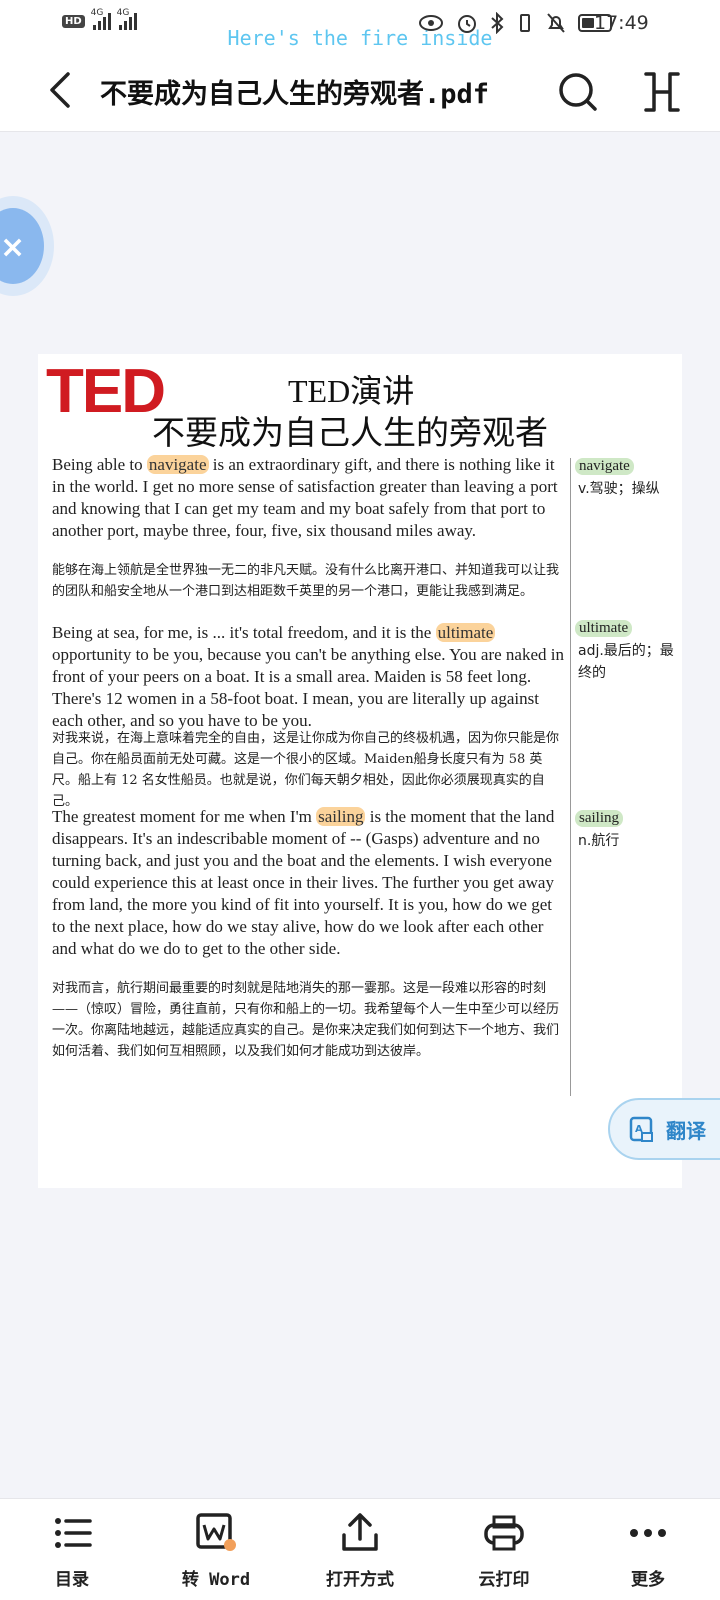  What do you see at coordinates (73, 1533) in the screenshot?
I see `list-icon` at bounding box center [73, 1533].